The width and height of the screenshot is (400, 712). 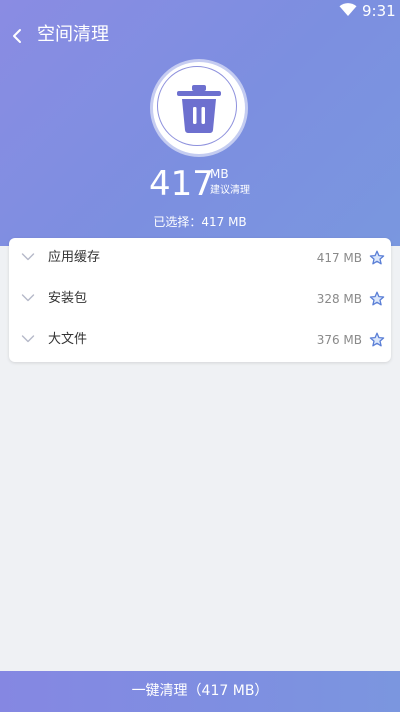 What do you see at coordinates (74, 257) in the screenshot?
I see `list-item-label: 应用缓存` at bounding box center [74, 257].